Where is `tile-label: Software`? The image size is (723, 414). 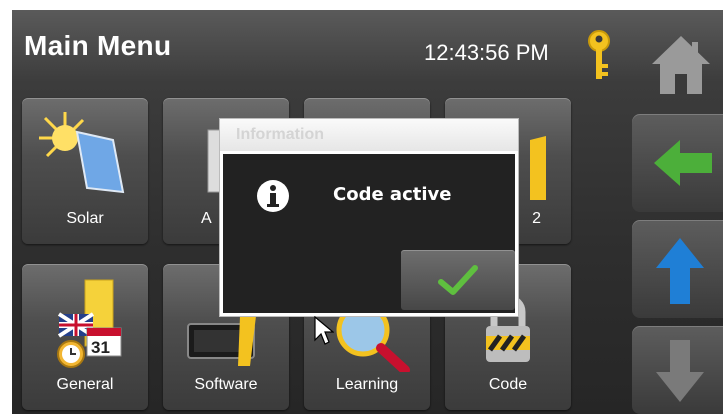
tile-label: Software is located at coordinates (226, 384).